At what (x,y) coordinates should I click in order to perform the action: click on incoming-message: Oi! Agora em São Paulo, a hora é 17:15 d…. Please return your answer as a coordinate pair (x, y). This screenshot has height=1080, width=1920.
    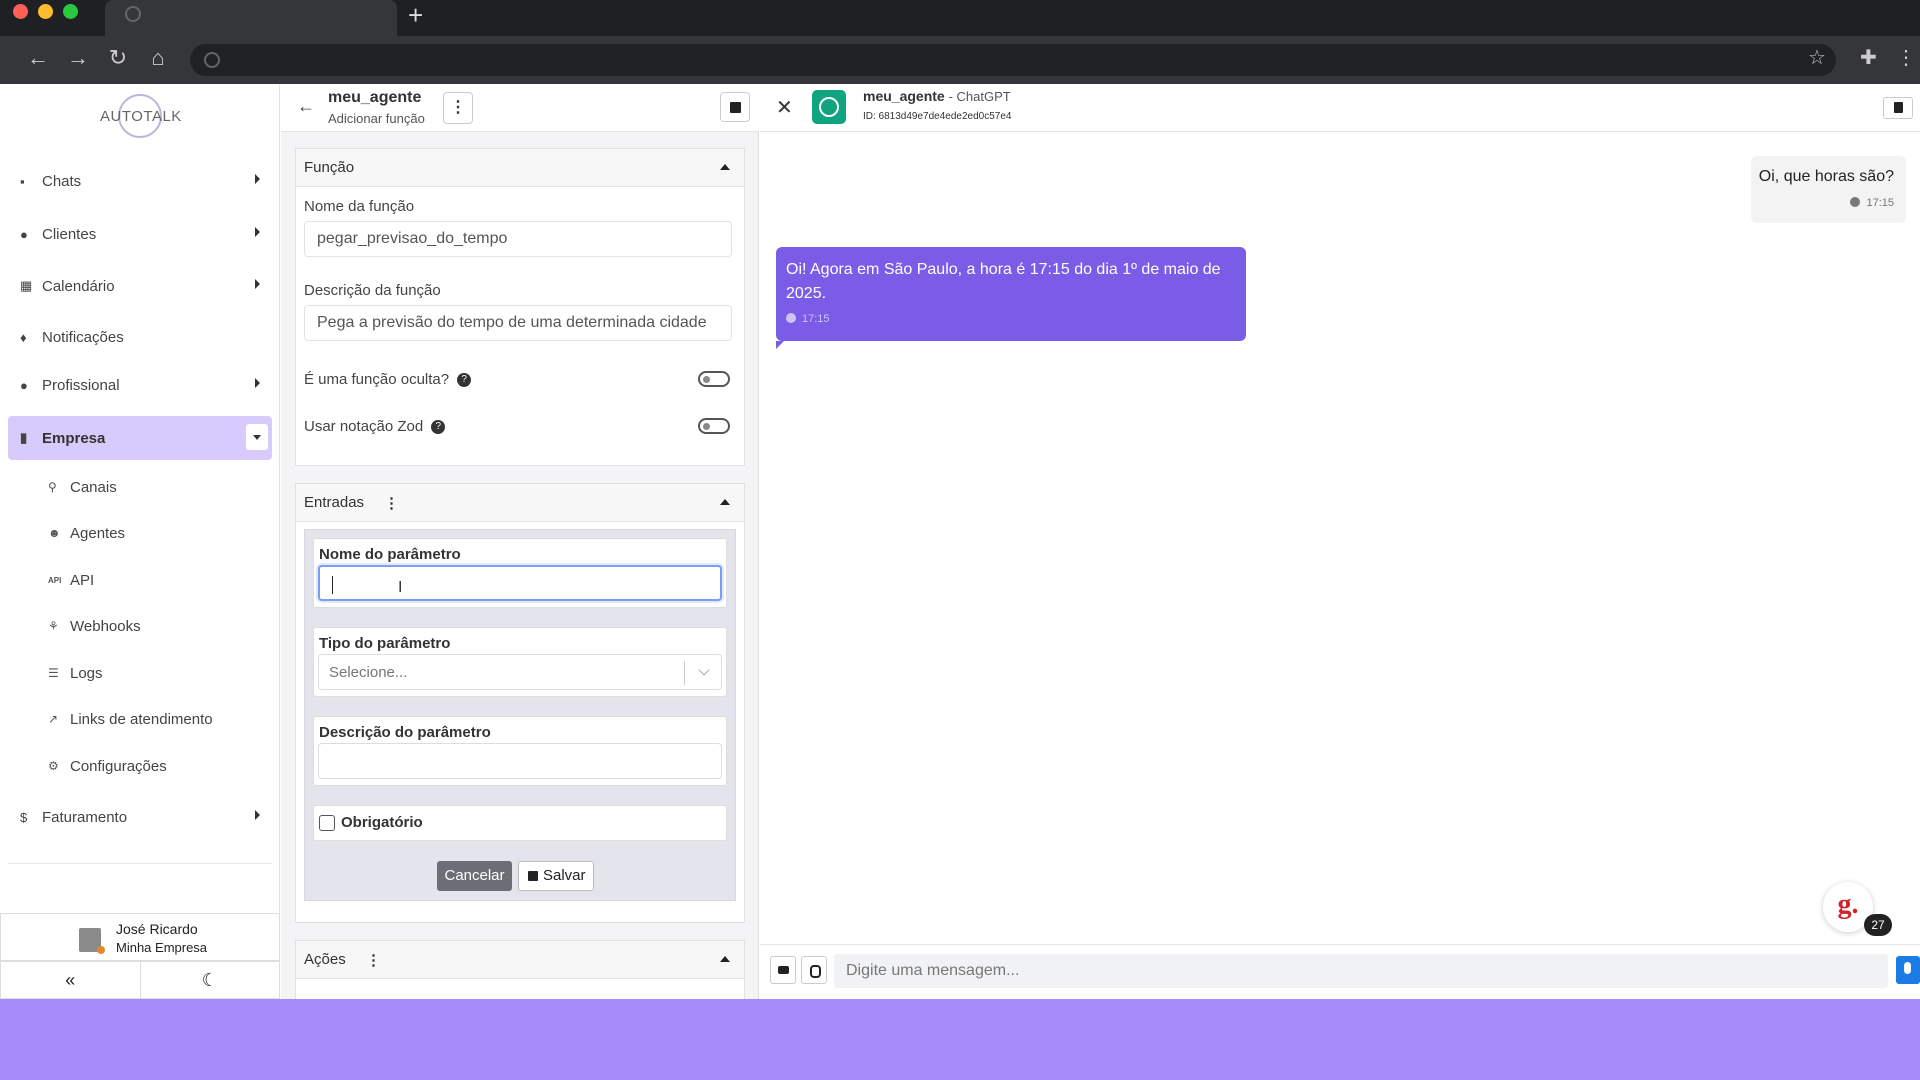
    Looking at the image, I should click on (1011, 298).